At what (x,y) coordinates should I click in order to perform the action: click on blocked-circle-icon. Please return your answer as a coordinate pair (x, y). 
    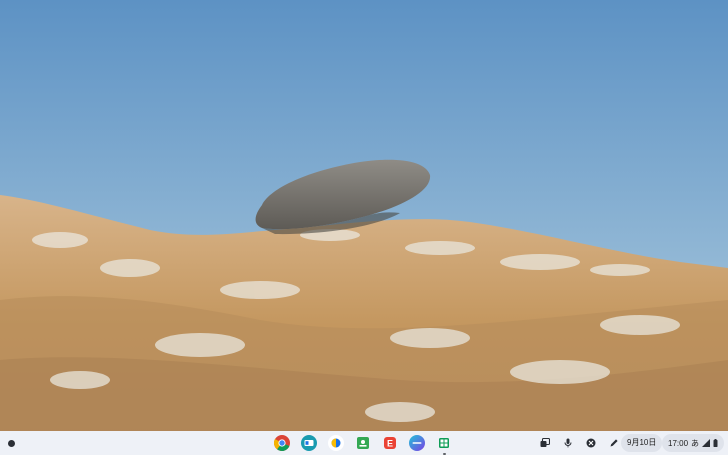
    Looking at the image, I should click on (591, 443).